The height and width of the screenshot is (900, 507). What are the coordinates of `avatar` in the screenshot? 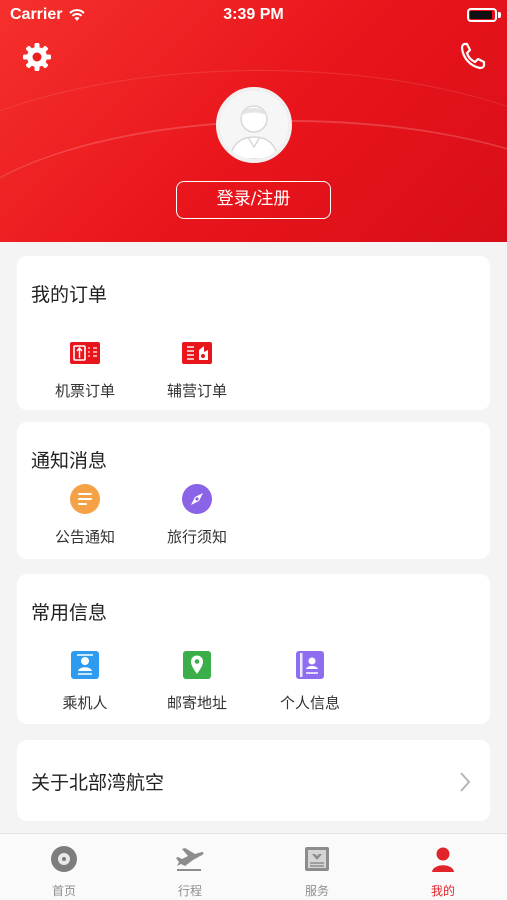 It's located at (254, 125).